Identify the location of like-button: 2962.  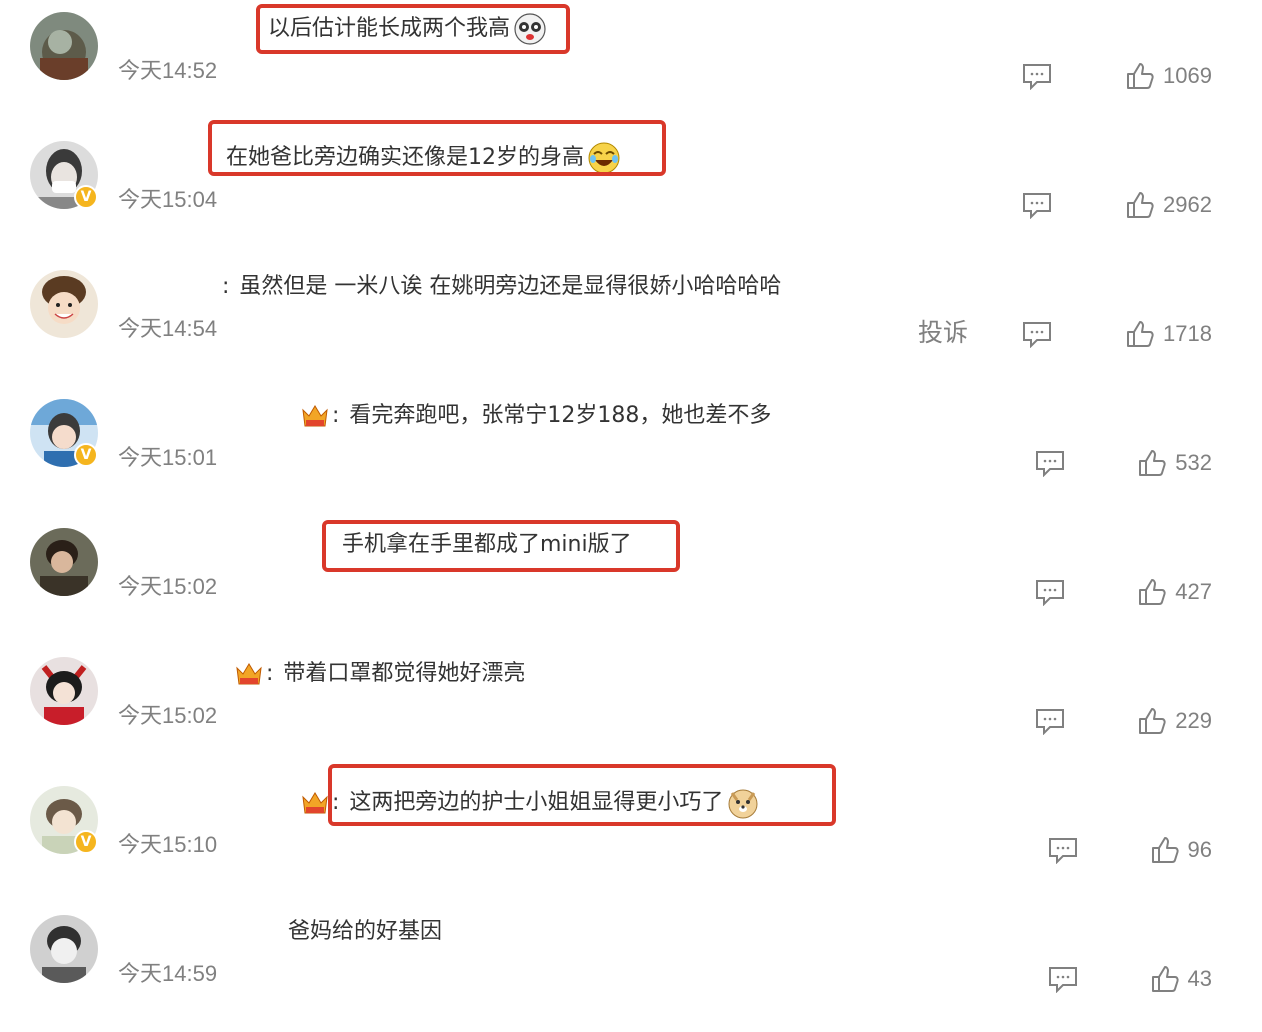
(1168, 205).